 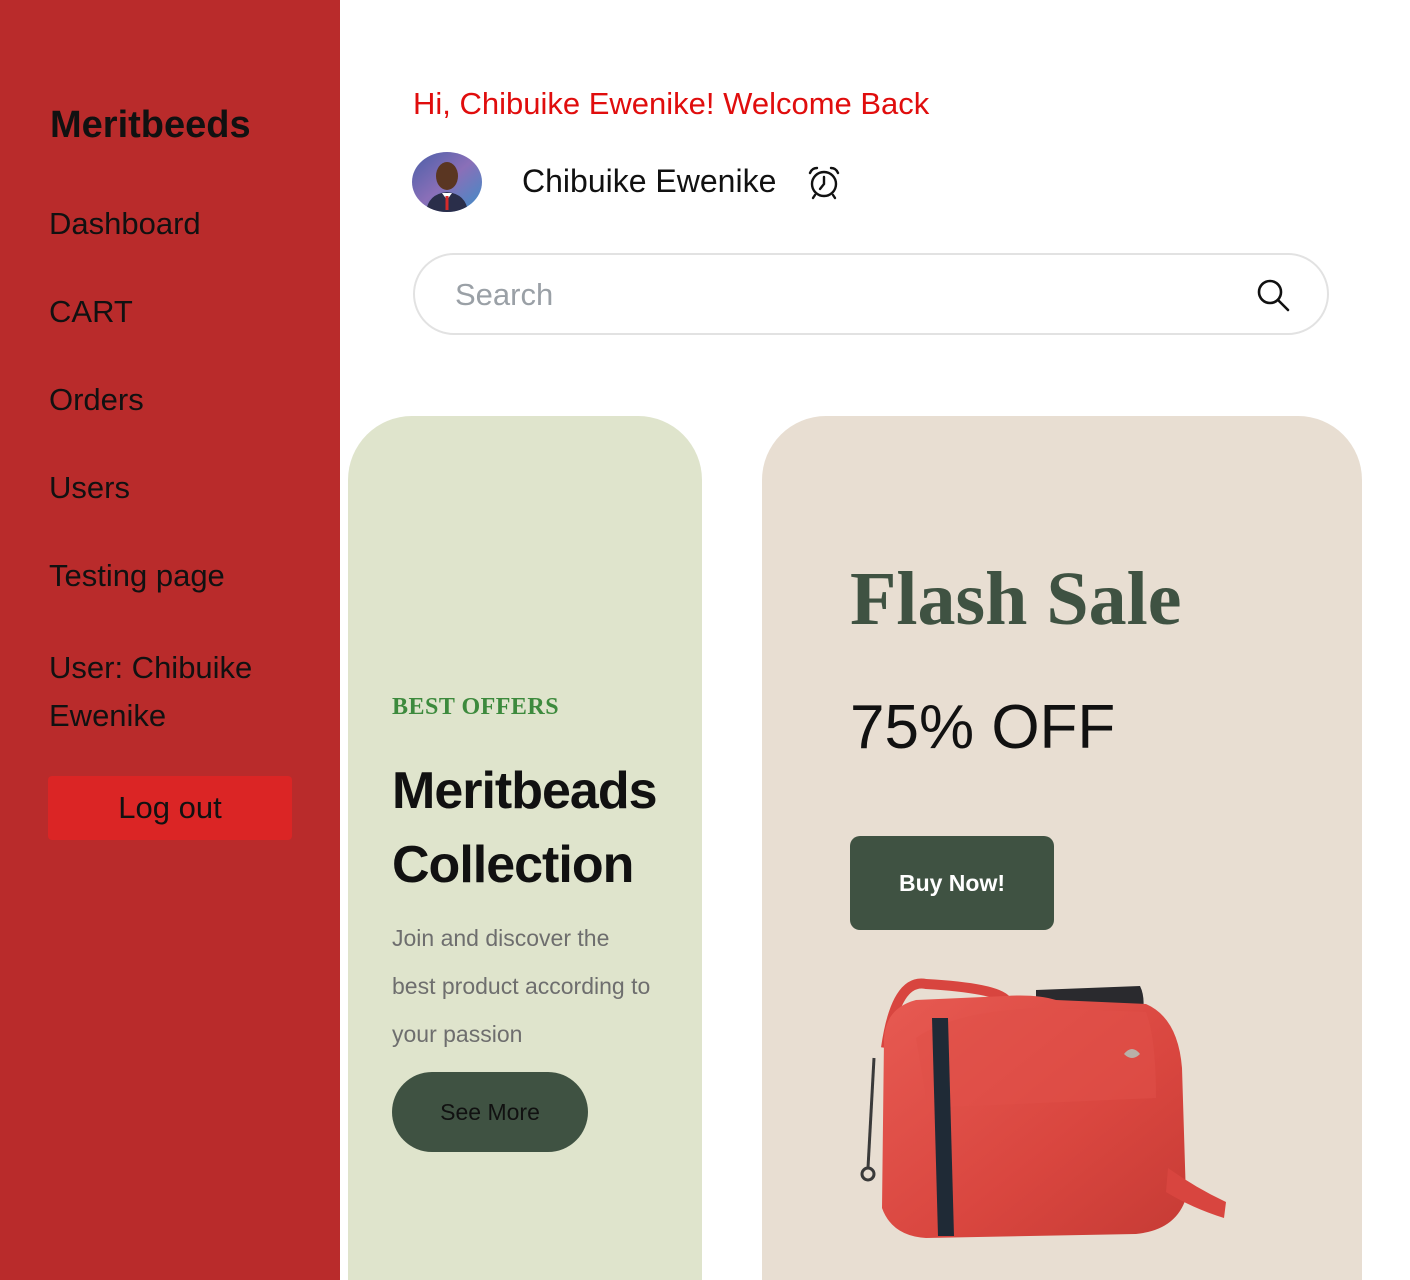 What do you see at coordinates (490, 1112) in the screenshot?
I see `see-more-button: See More` at bounding box center [490, 1112].